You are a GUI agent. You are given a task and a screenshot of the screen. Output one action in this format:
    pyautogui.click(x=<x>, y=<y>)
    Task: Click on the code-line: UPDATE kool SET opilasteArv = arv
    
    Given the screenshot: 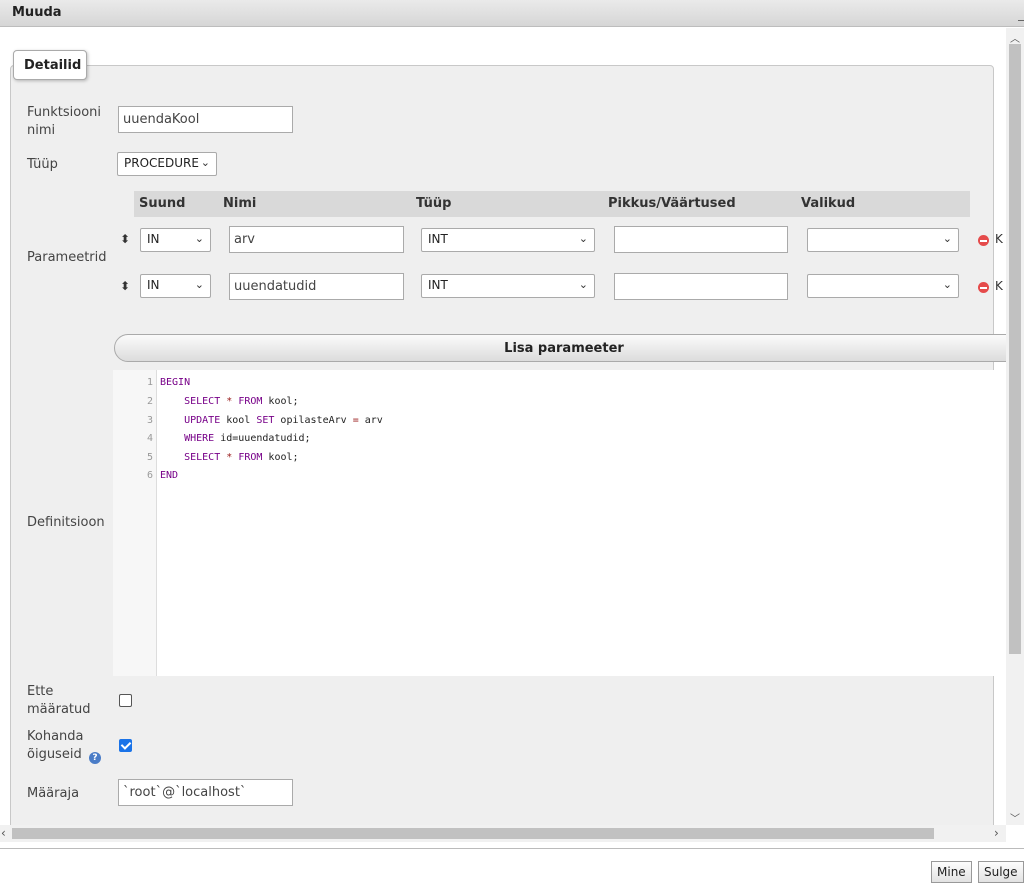 What is the action you would take?
    pyautogui.click(x=283, y=420)
    